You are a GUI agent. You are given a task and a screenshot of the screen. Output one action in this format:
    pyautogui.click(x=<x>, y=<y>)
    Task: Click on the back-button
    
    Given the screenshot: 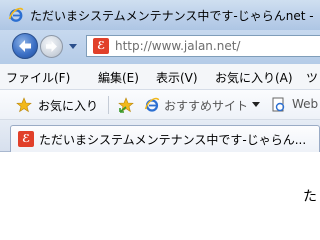 What is the action you would take?
    pyautogui.click(x=25, y=46)
    